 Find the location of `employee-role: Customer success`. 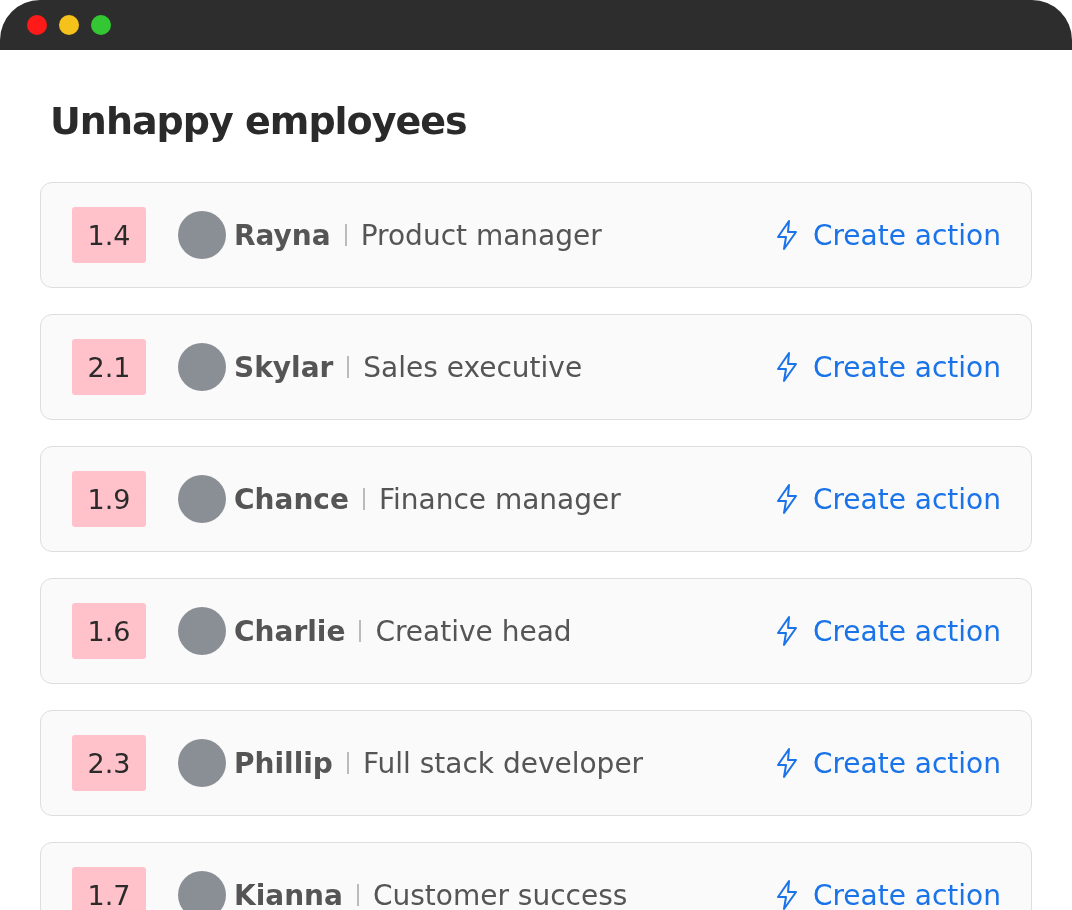

employee-role: Customer success is located at coordinates (500, 894).